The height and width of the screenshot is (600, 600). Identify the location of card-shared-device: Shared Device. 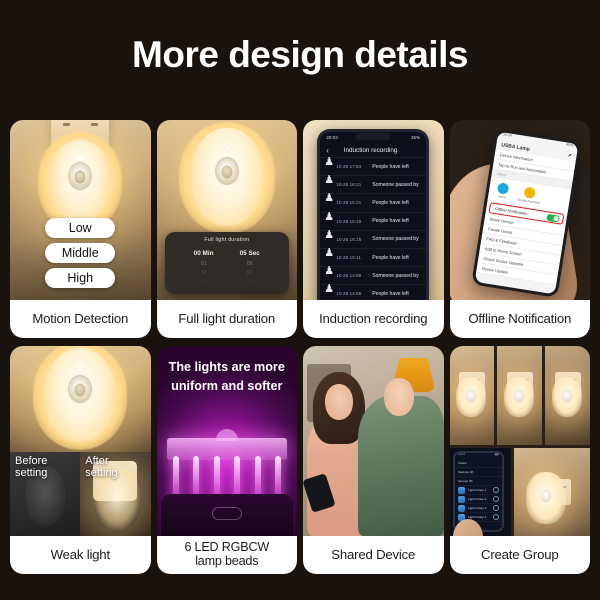
(373, 460).